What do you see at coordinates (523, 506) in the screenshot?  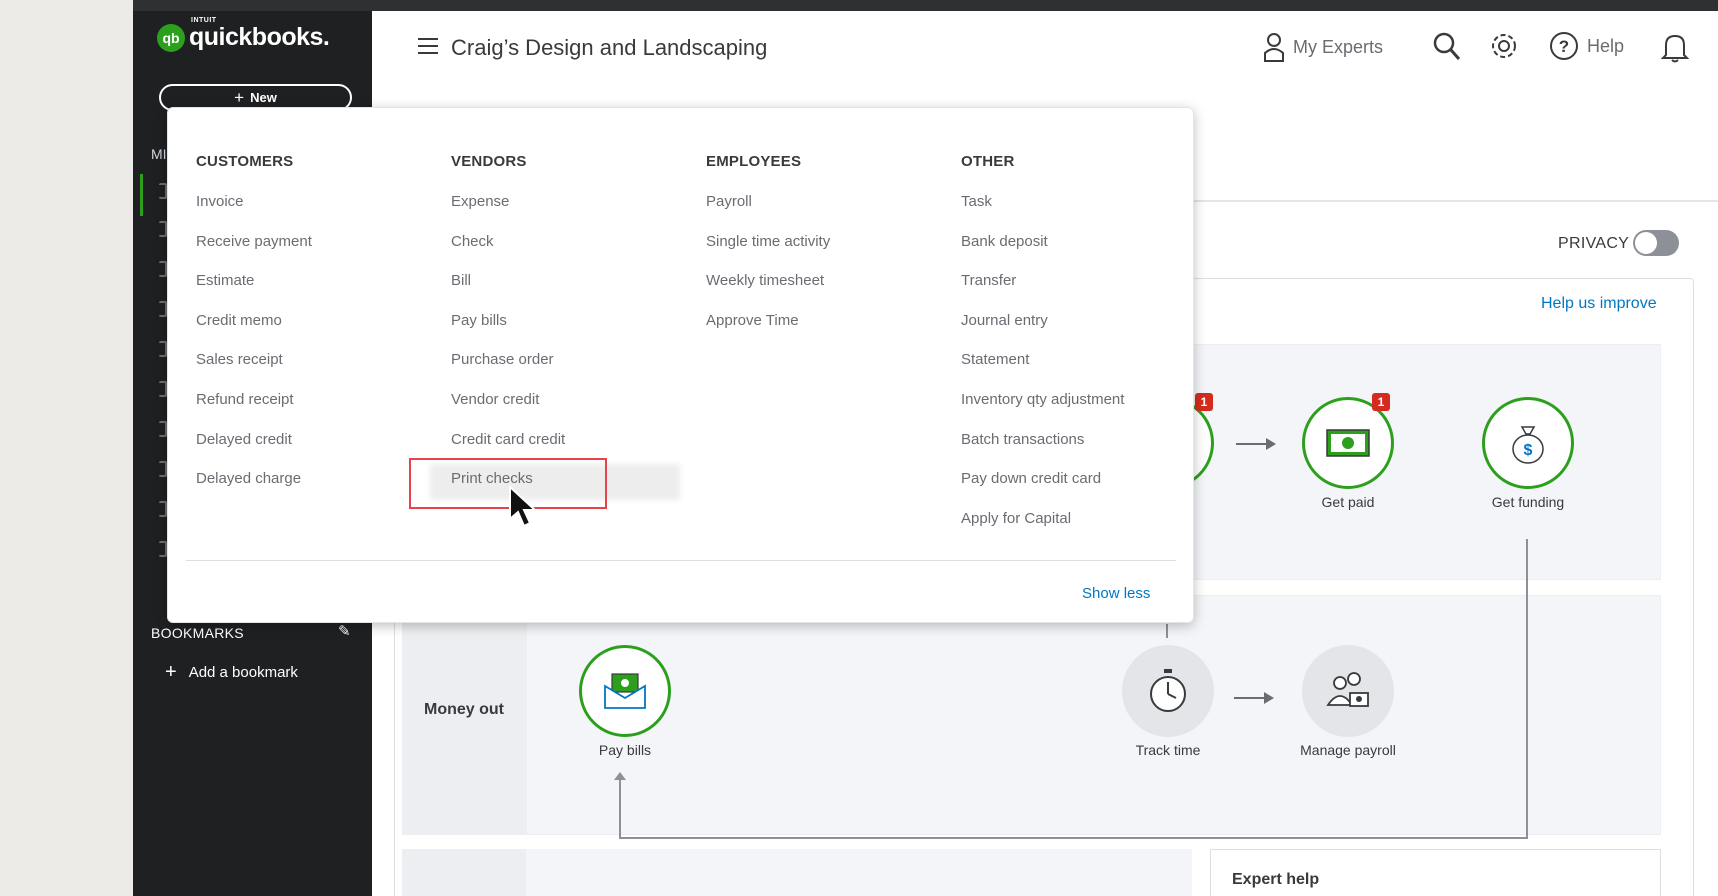 I see `cursor-icon` at bounding box center [523, 506].